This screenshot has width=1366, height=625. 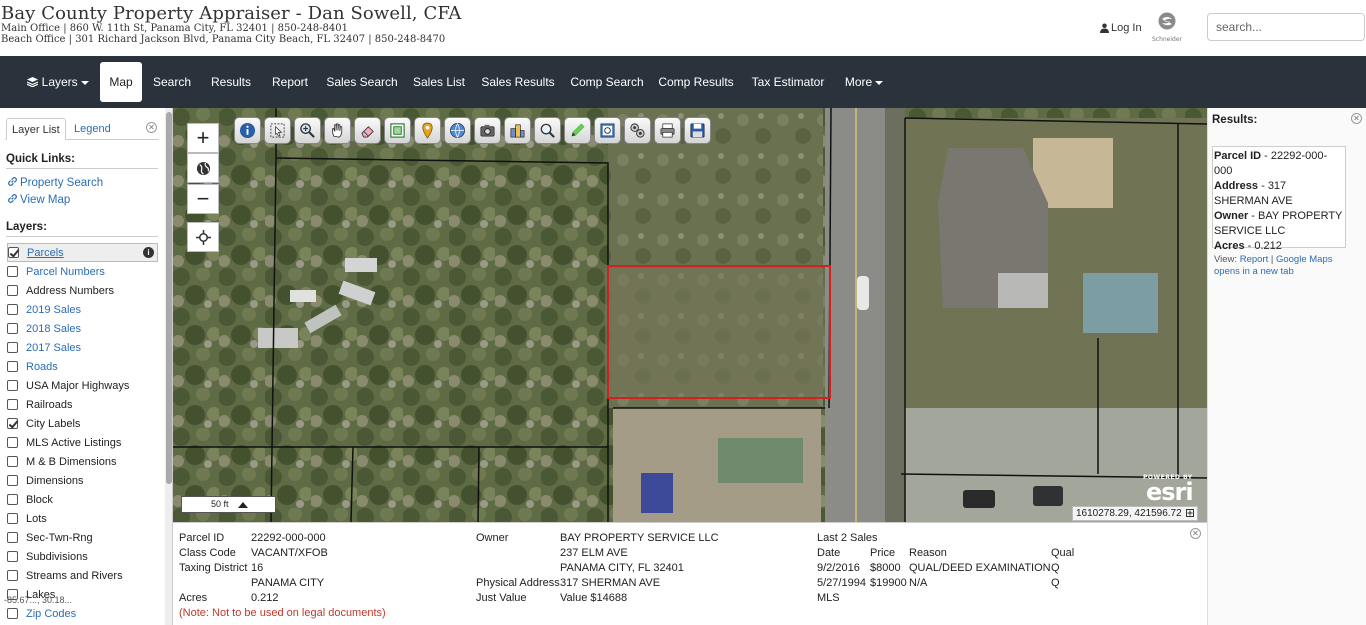 What do you see at coordinates (92, 129) in the screenshot?
I see `tab-legend: Legend` at bounding box center [92, 129].